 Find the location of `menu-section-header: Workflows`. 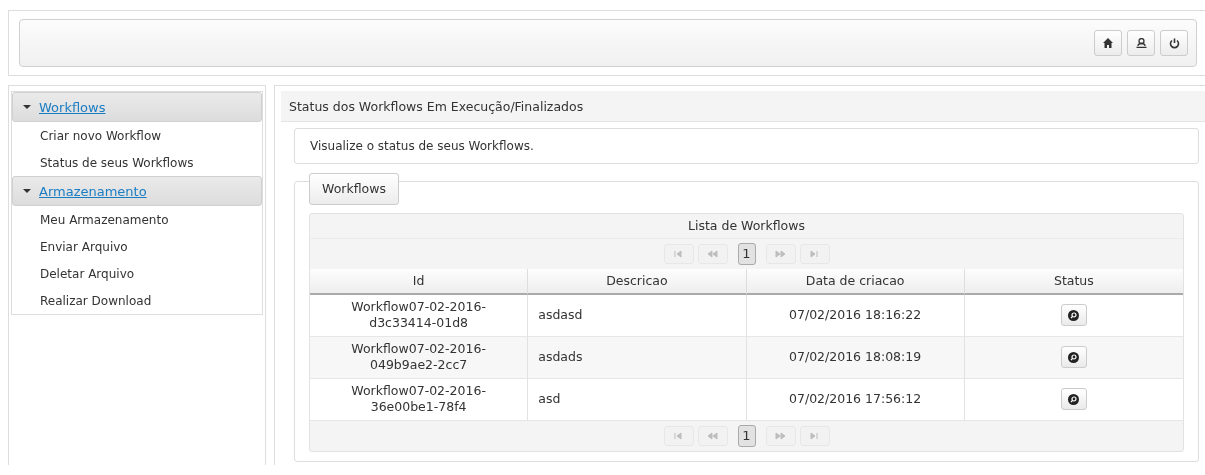

menu-section-header: Workflows is located at coordinates (137, 107).